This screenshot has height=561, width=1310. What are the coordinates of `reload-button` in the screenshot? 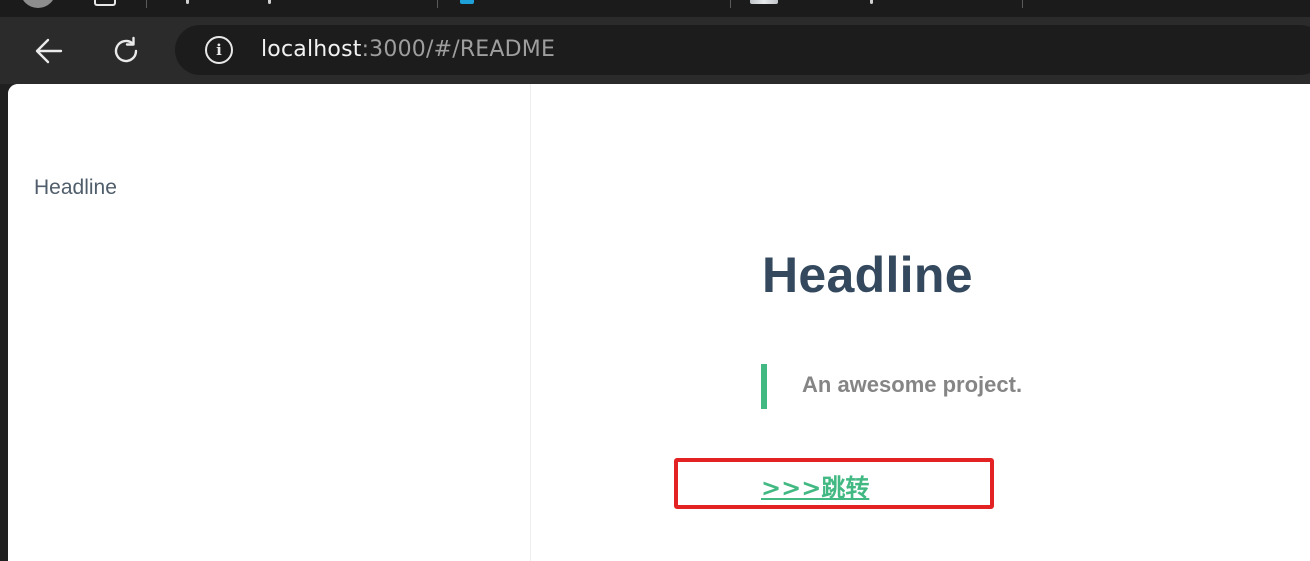 It's located at (126, 51).